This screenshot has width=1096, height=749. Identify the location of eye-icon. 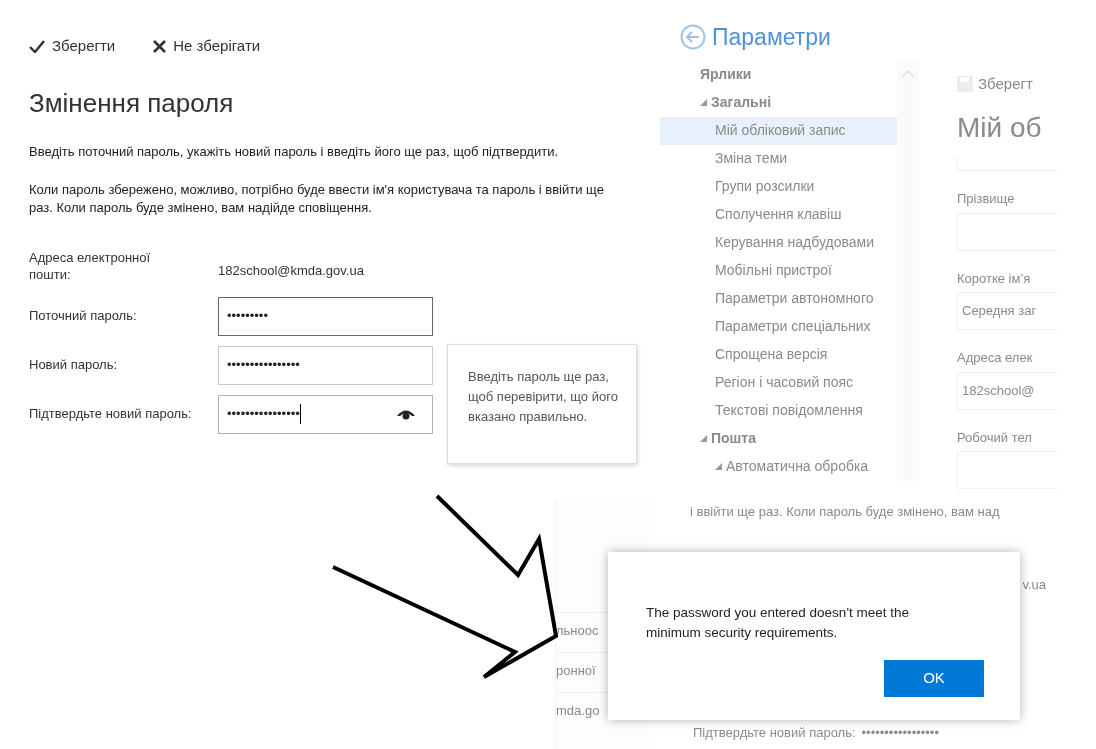
(406, 414).